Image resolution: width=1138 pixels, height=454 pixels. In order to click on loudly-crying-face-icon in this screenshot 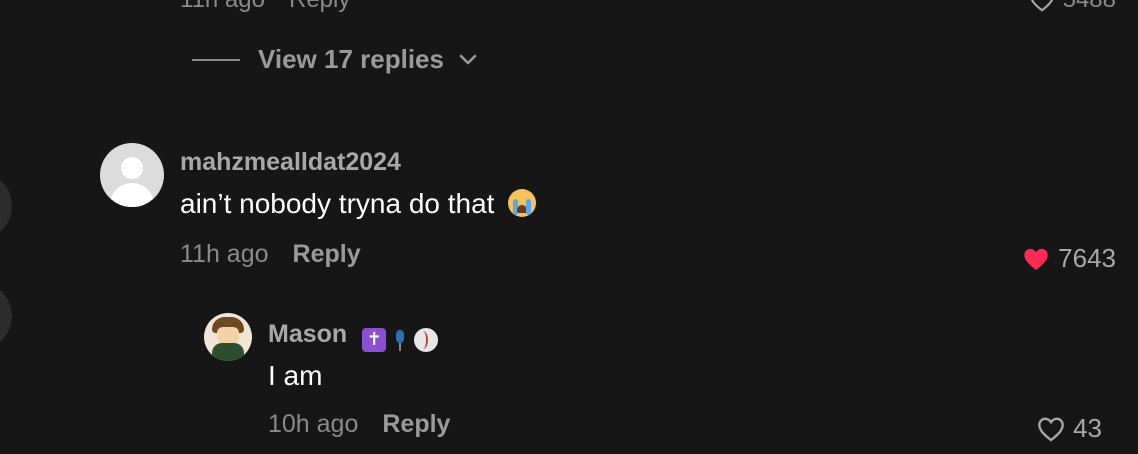, I will do `click(522, 203)`.